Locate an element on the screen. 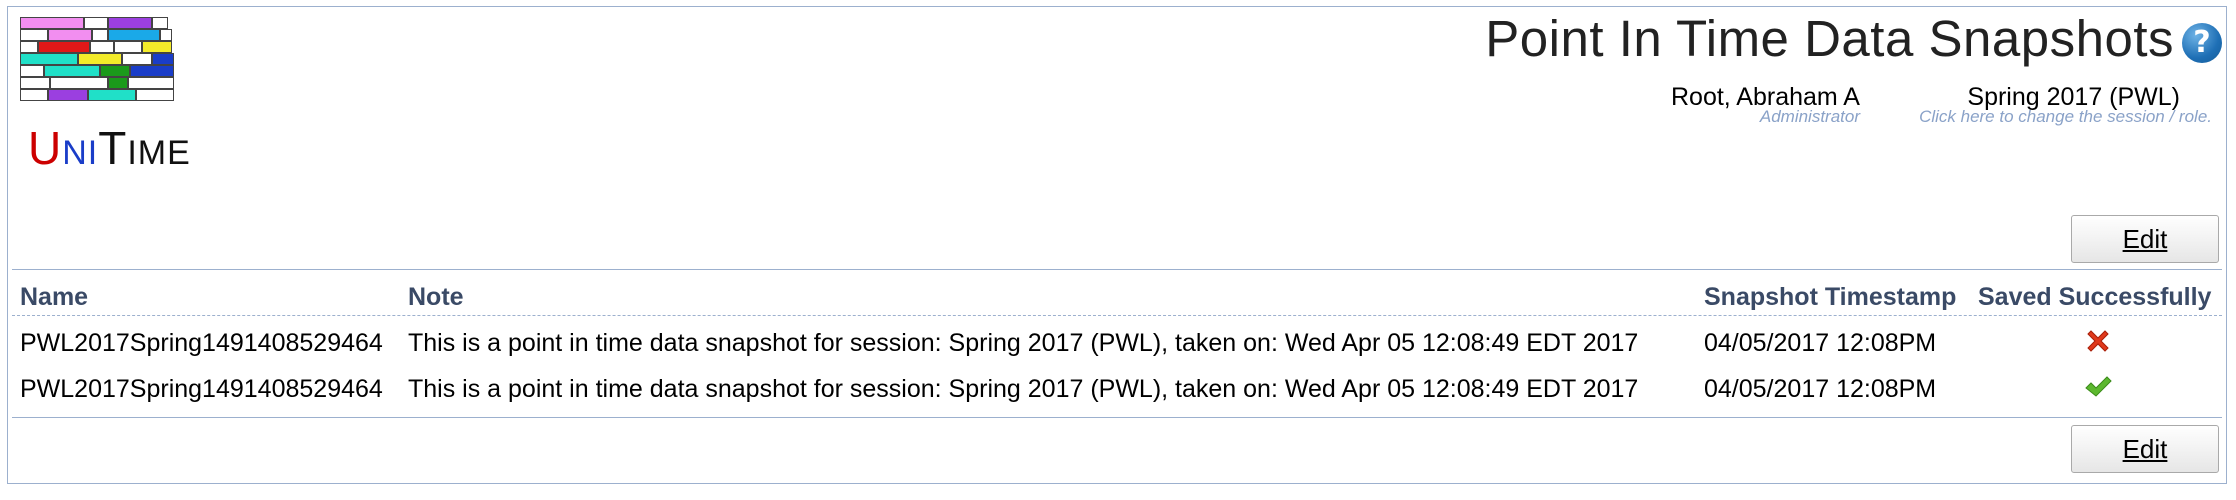 Image resolution: width=2236 pixels, height=500 pixels. user-role: Administrator is located at coordinates (1809, 116).